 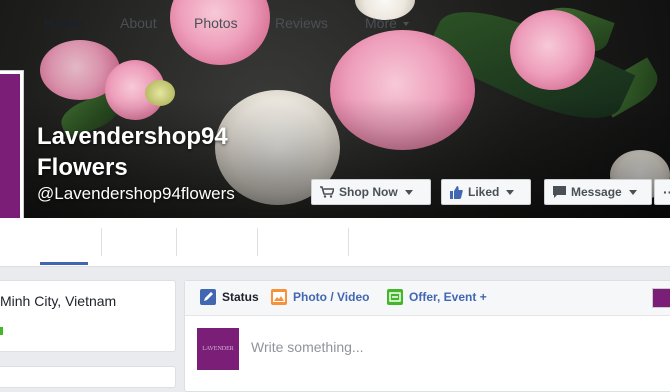 What do you see at coordinates (58, 301) in the screenshot?
I see `location-text: Minh City, Vietnam` at bounding box center [58, 301].